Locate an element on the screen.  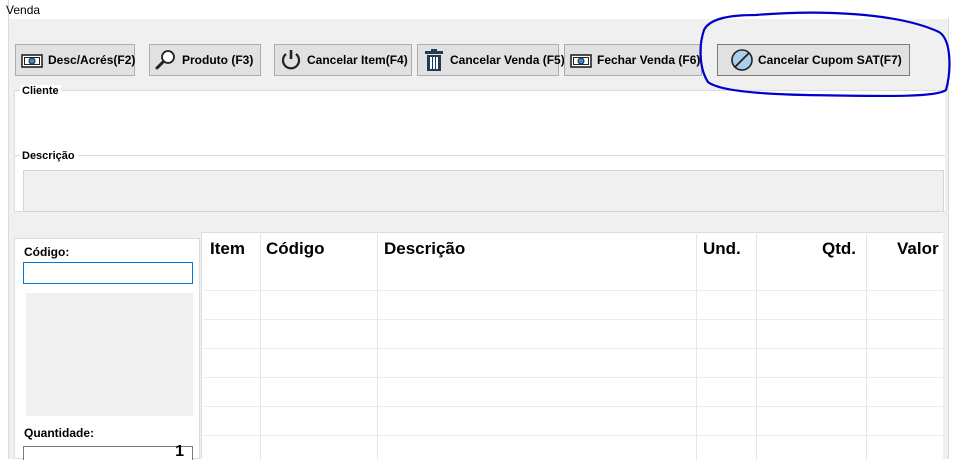
cancelar-venda-label: Cancelar Venda (F5) is located at coordinates (507, 60).